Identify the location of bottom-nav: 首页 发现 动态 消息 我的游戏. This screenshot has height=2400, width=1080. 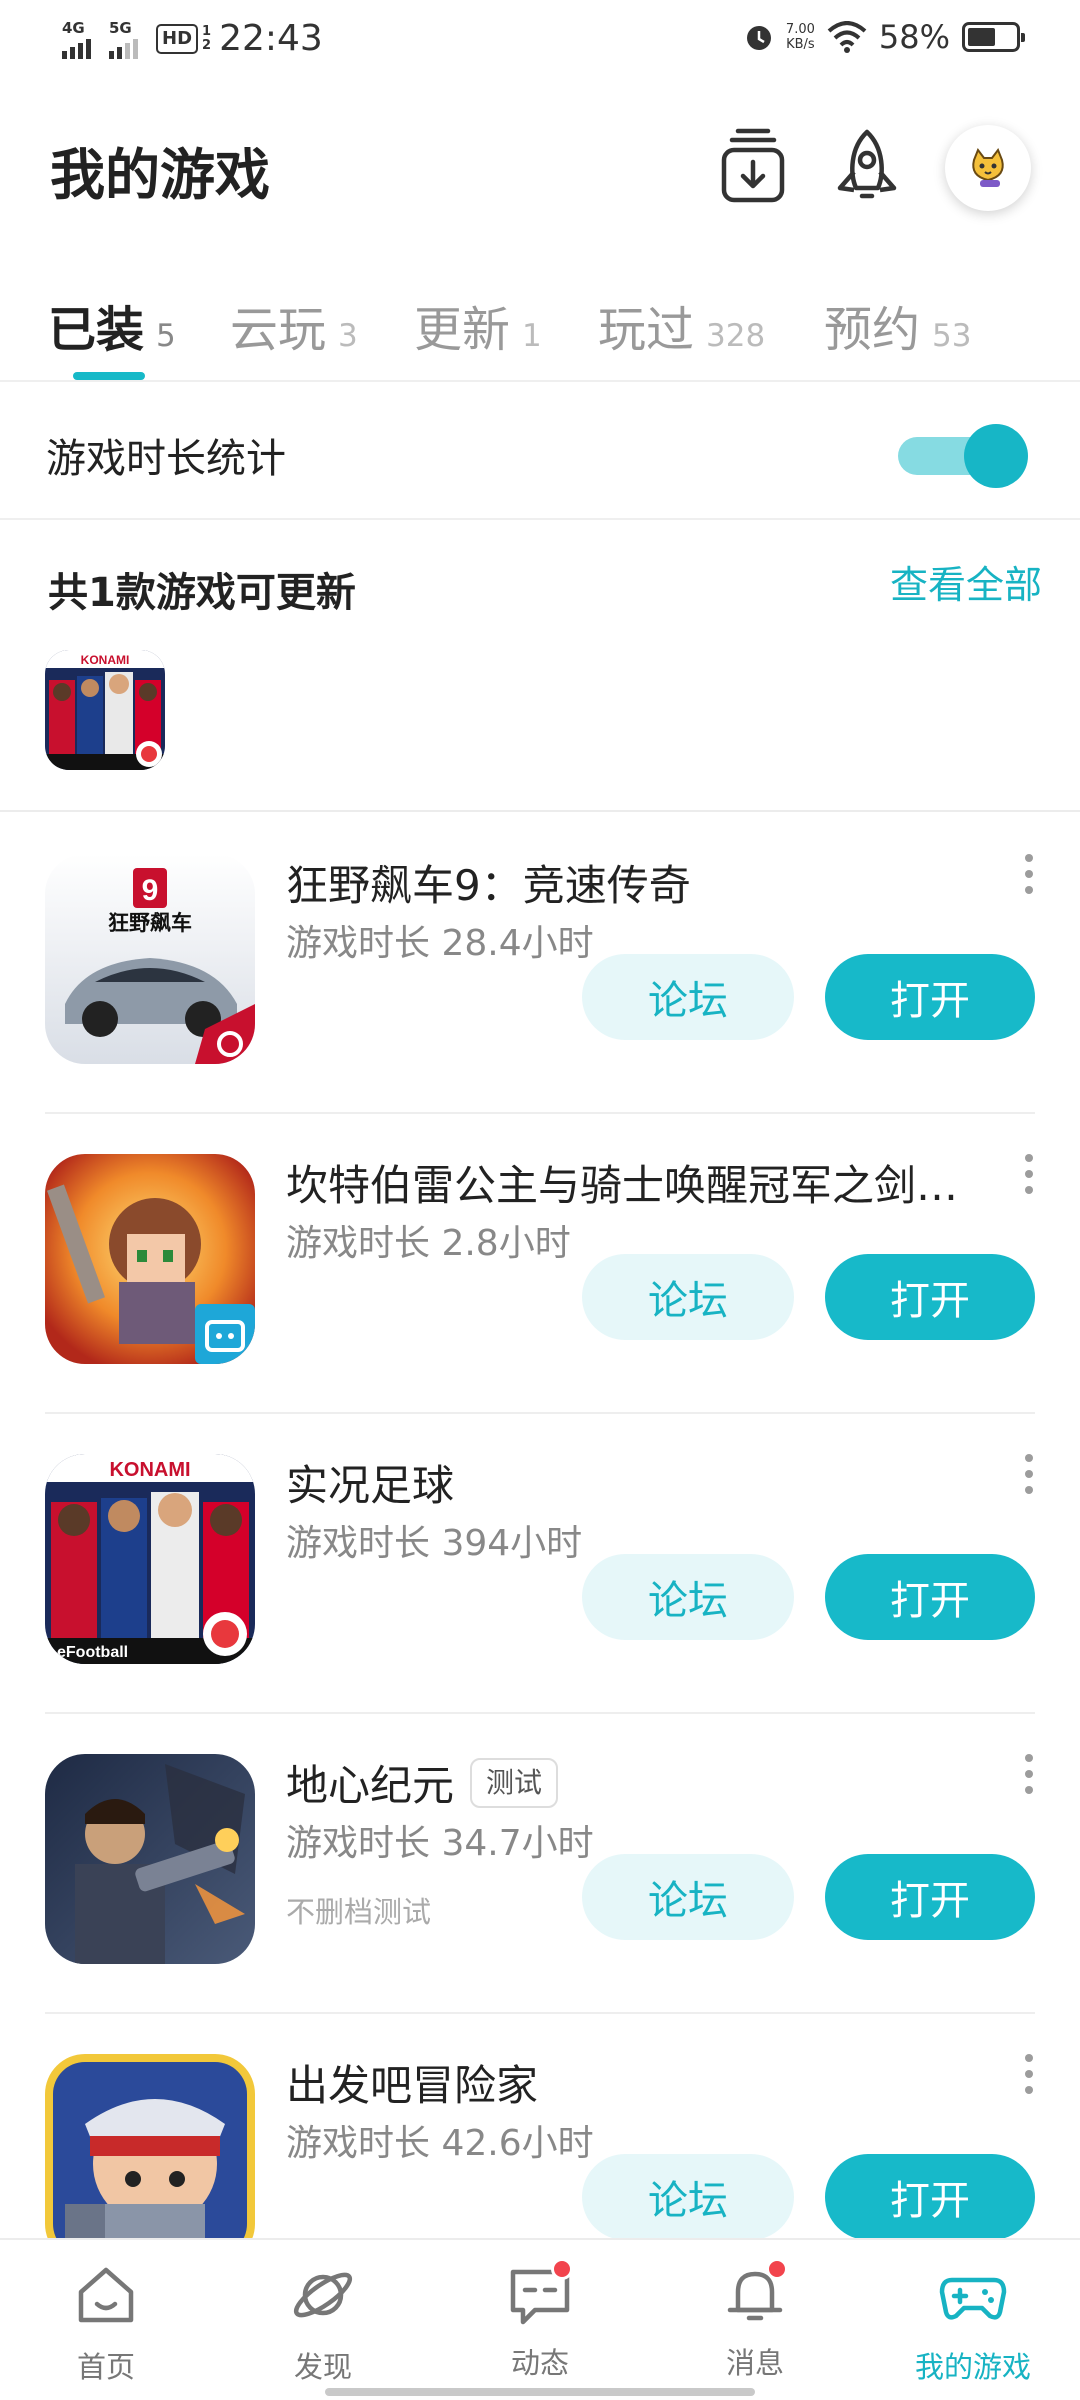
(540, 2319).